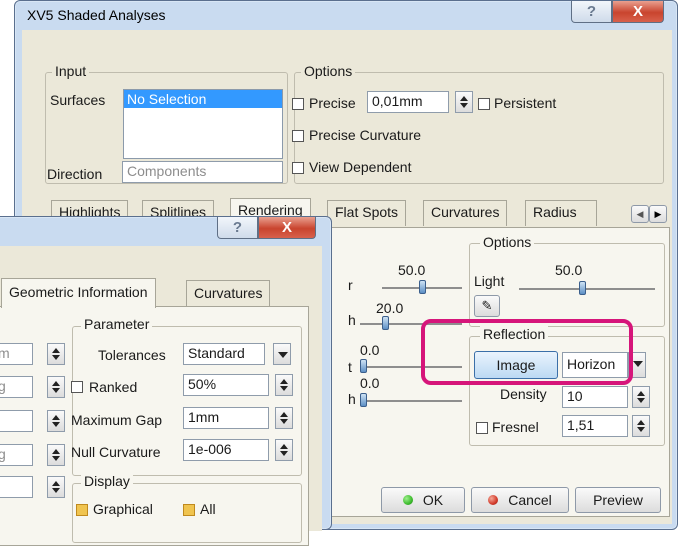  What do you see at coordinates (569, 270) in the screenshot?
I see `light-value: 50.0` at bounding box center [569, 270].